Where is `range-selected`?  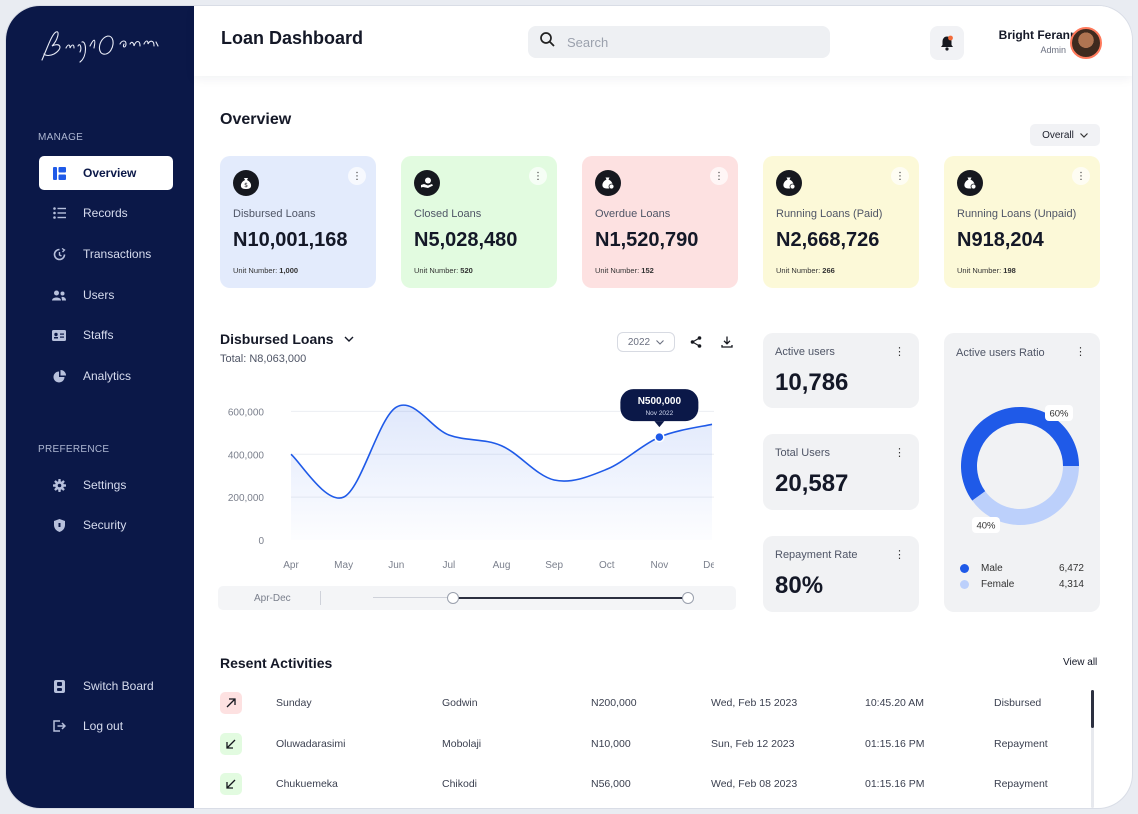
range-selected is located at coordinates (571, 598).